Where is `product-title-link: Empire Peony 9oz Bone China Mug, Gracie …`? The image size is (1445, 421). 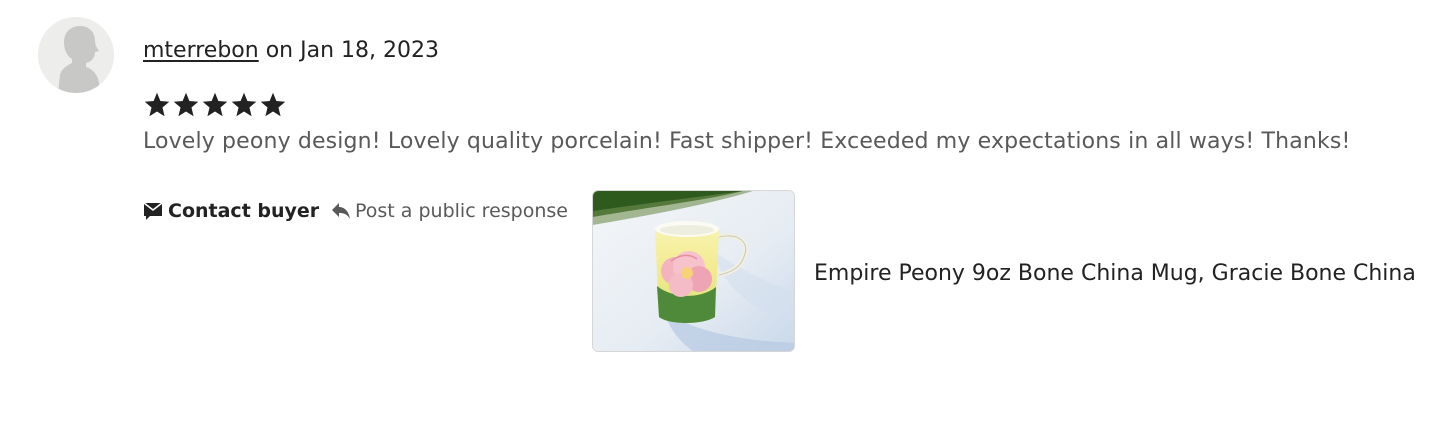 product-title-link: Empire Peony 9oz Bone China Mug, Gracie … is located at coordinates (1115, 274).